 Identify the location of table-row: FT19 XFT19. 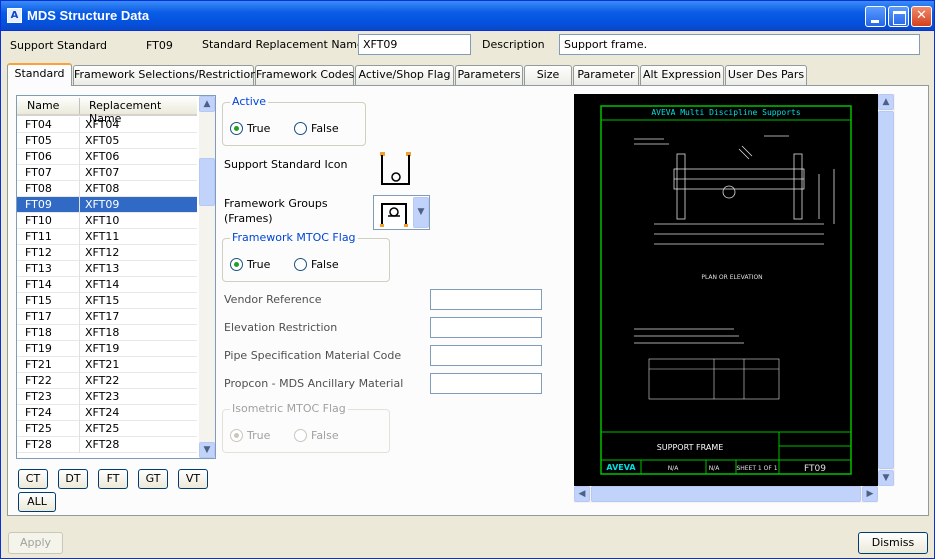
(107, 349).